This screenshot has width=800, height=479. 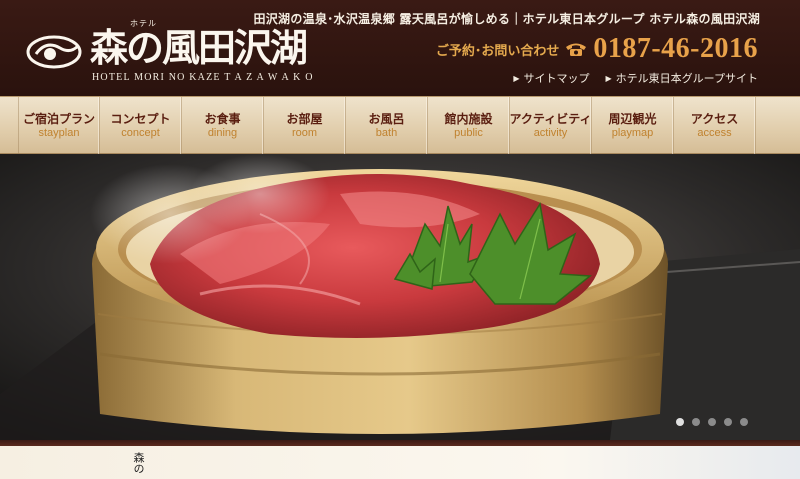 I want to click on phone-number: 0187-46-2016, so click(x=675, y=49).